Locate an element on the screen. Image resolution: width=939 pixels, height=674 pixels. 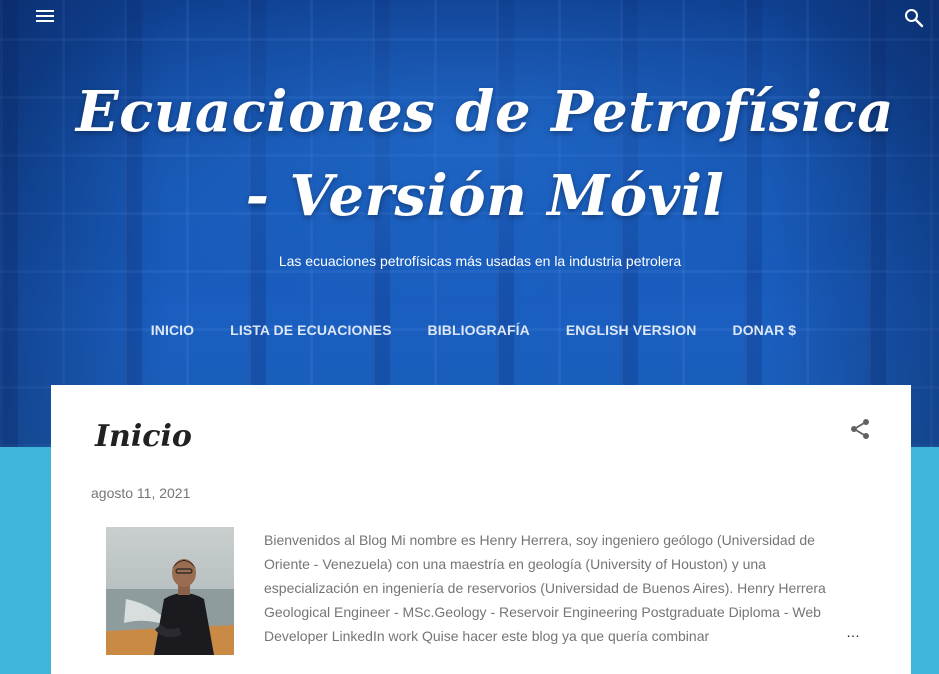
search-icon is located at coordinates (914, 18).